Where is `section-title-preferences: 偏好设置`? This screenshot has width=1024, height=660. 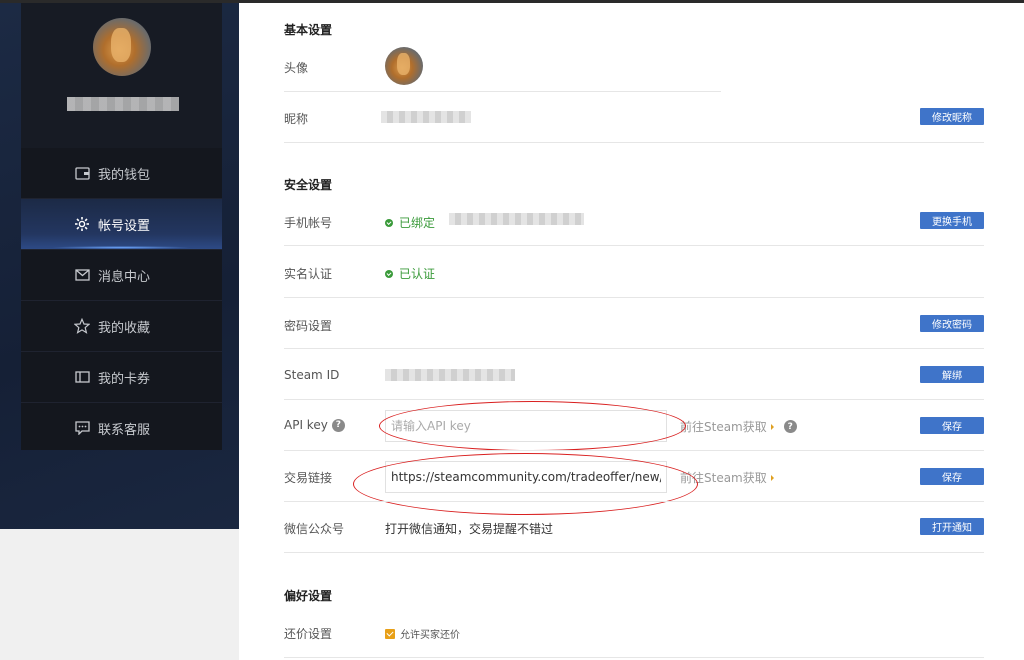
section-title-preferences: 偏好设置 is located at coordinates (308, 596).